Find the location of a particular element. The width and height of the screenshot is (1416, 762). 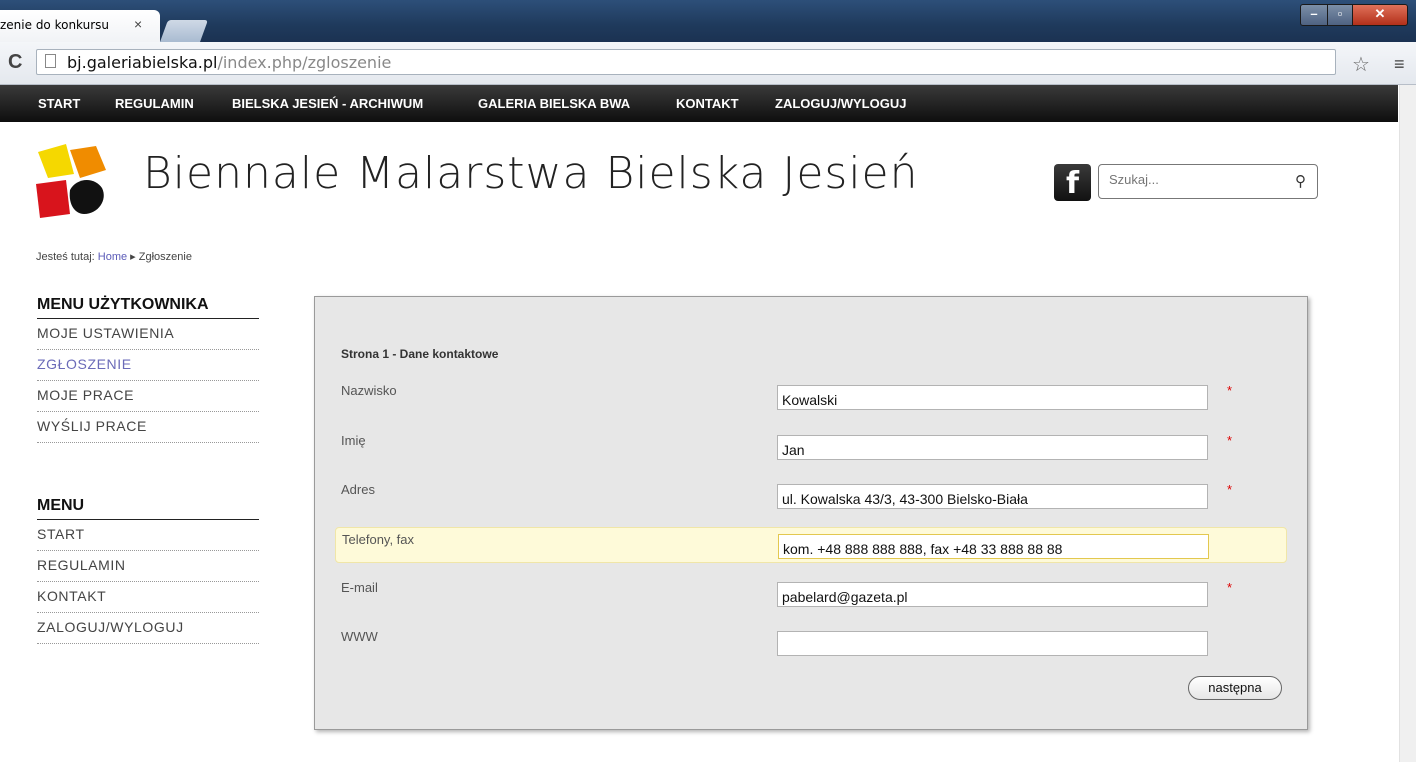

tab-title: zenie do konkursu is located at coordinates (55, 25).